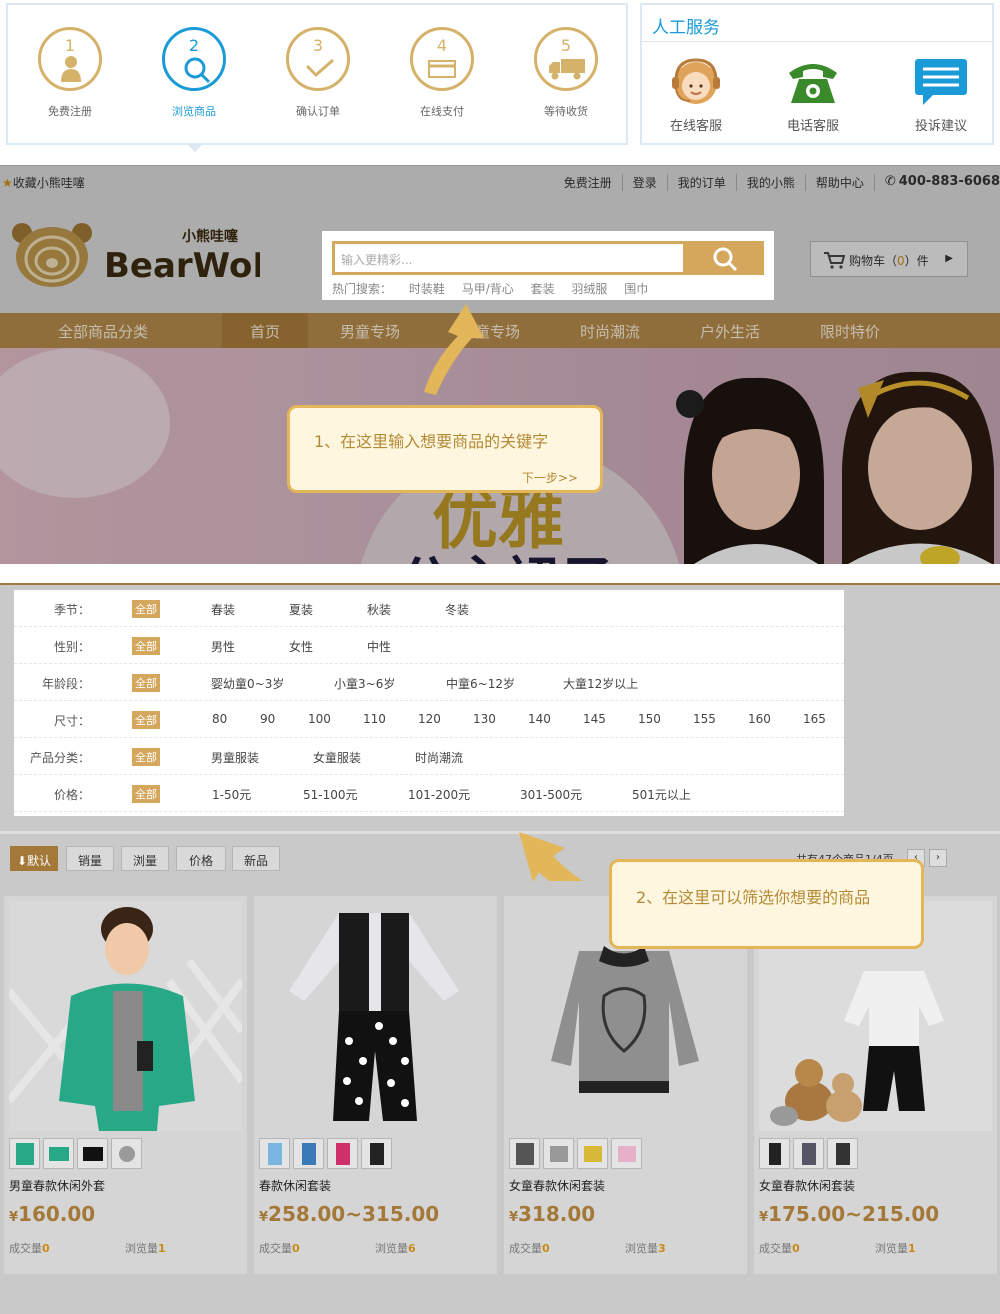 The width and height of the screenshot is (1000, 1314). Describe the element at coordinates (295, 1185) in the screenshot. I see `product-name: 春款休闲套装` at that location.